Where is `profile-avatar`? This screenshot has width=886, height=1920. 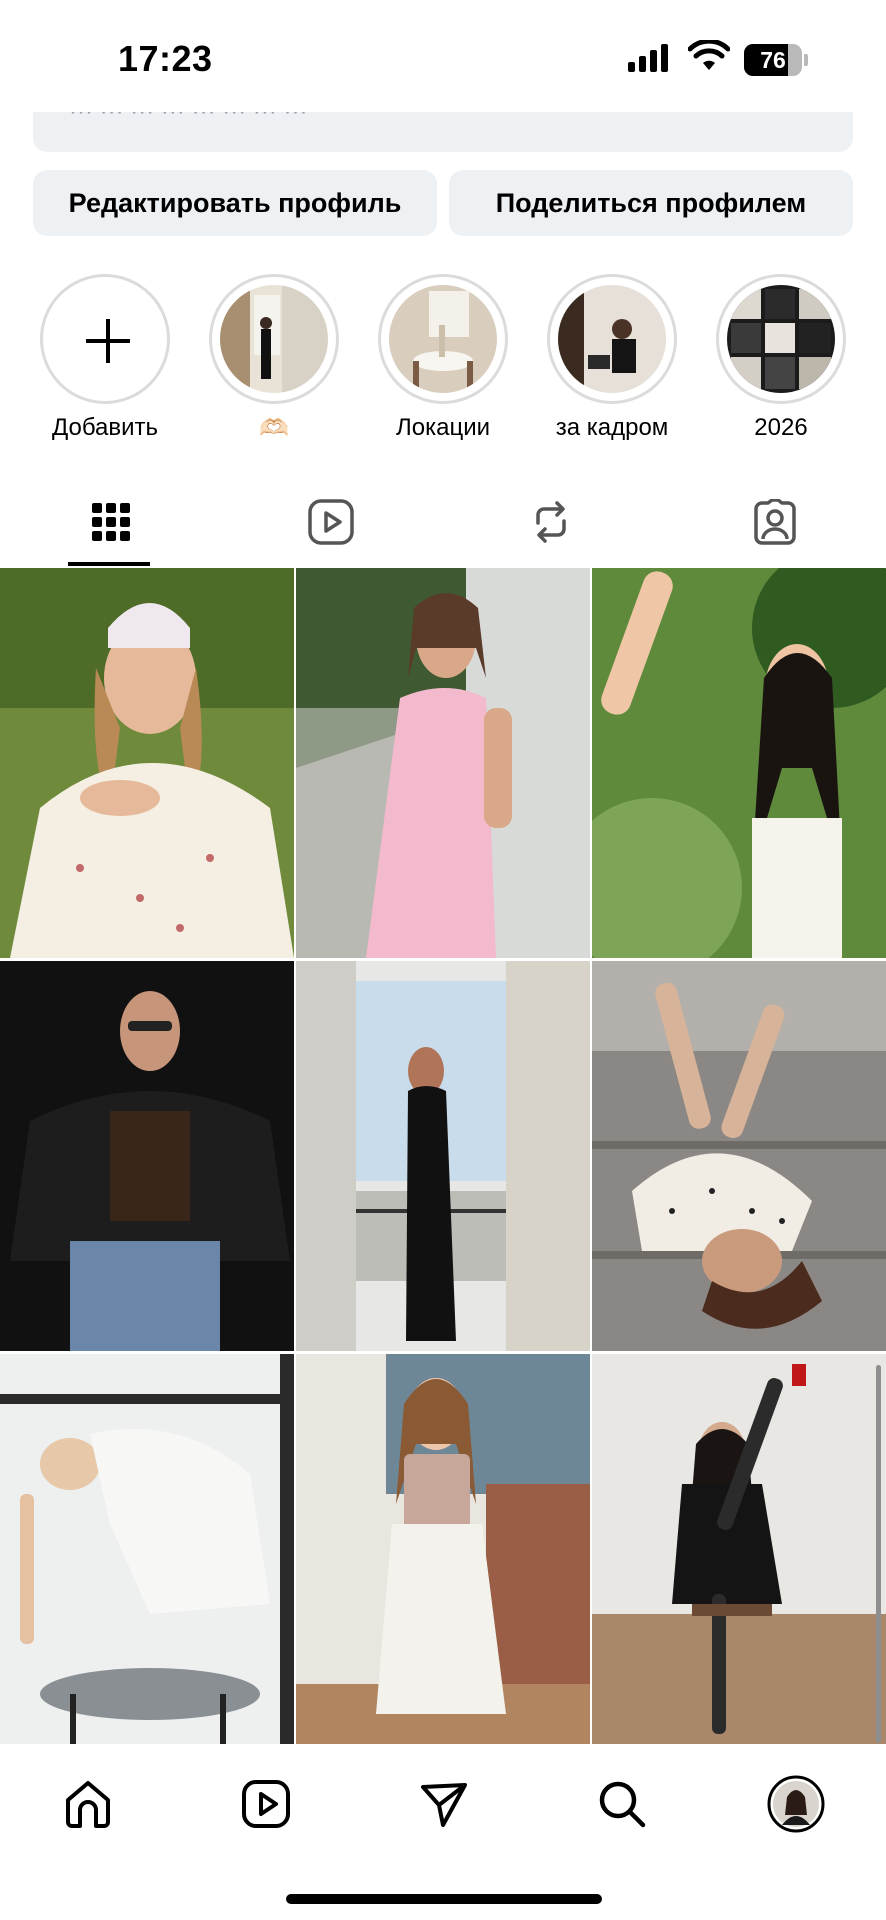 profile-avatar is located at coordinates (796, 1804).